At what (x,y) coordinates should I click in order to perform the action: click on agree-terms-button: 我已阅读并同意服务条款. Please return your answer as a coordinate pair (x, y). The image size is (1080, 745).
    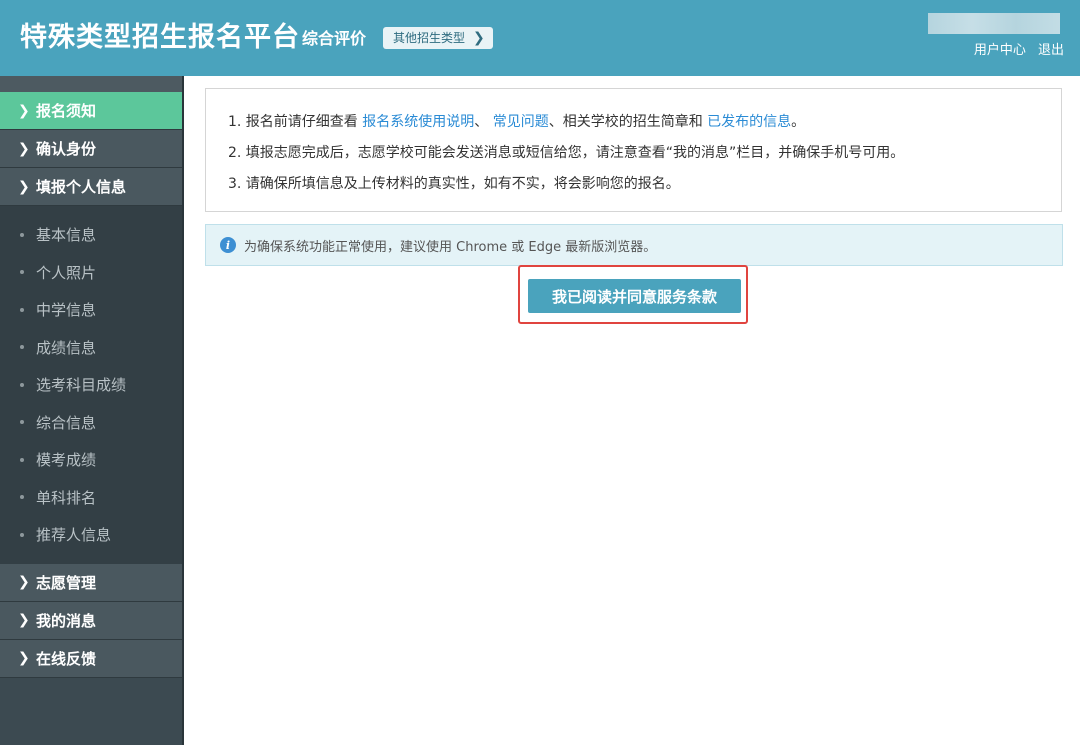
    Looking at the image, I should click on (634, 296).